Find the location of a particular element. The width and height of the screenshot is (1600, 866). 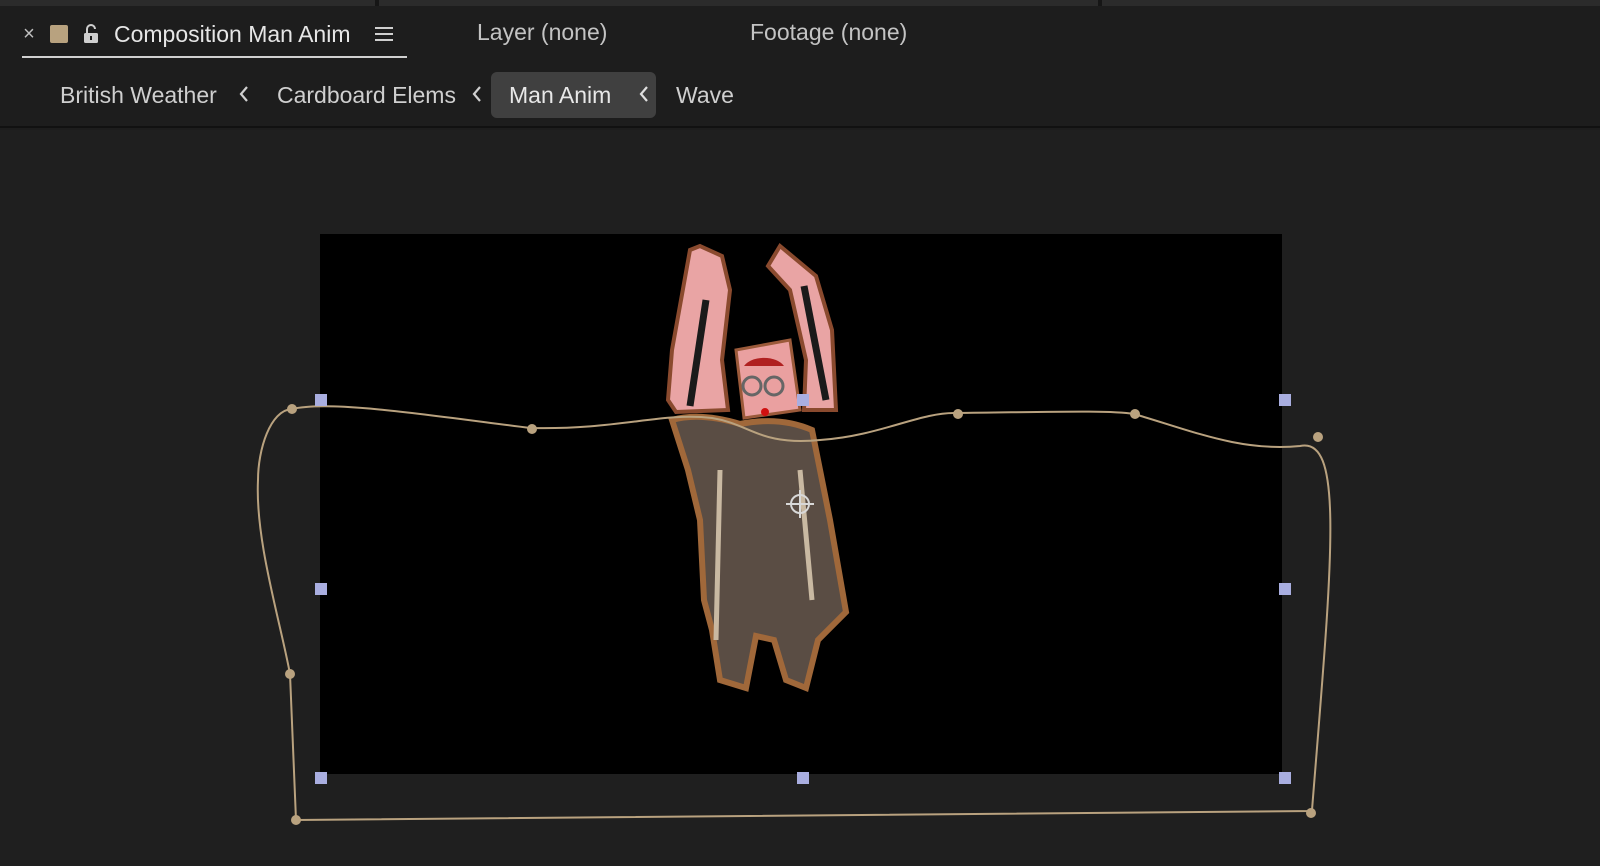

tab-footage: Footage (none) is located at coordinates (828, 32).